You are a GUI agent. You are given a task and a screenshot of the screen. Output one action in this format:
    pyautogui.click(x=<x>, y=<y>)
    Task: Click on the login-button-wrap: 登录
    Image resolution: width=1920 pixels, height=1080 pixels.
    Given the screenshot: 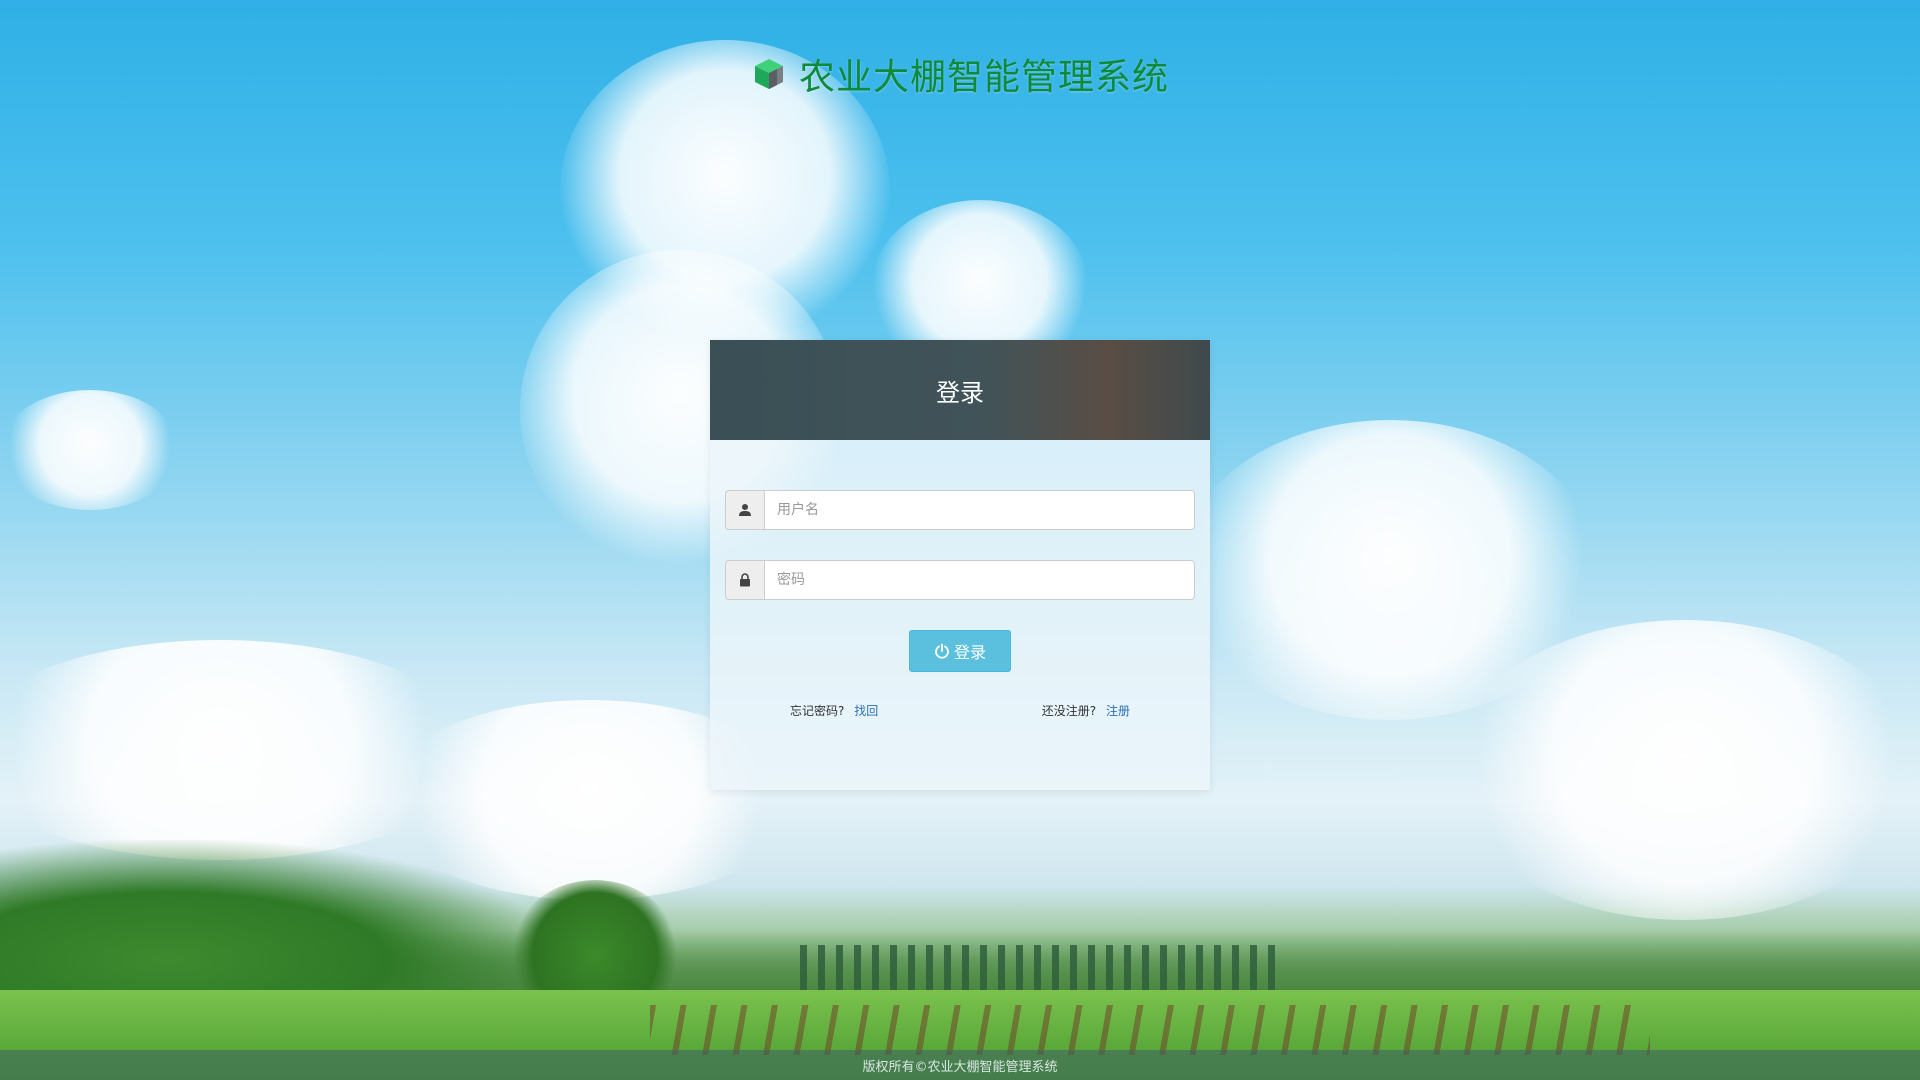 What is the action you would take?
    pyautogui.click(x=960, y=651)
    